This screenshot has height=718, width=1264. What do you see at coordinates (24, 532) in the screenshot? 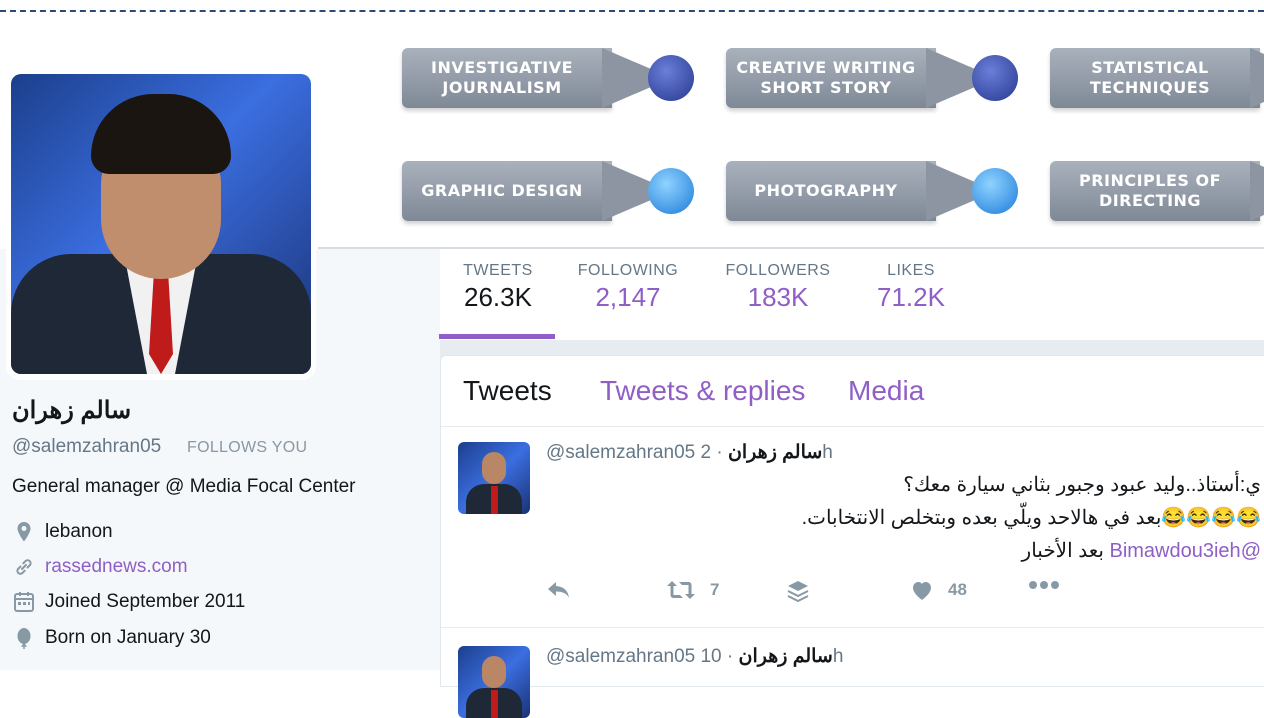
I see `location-pin-icon` at bounding box center [24, 532].